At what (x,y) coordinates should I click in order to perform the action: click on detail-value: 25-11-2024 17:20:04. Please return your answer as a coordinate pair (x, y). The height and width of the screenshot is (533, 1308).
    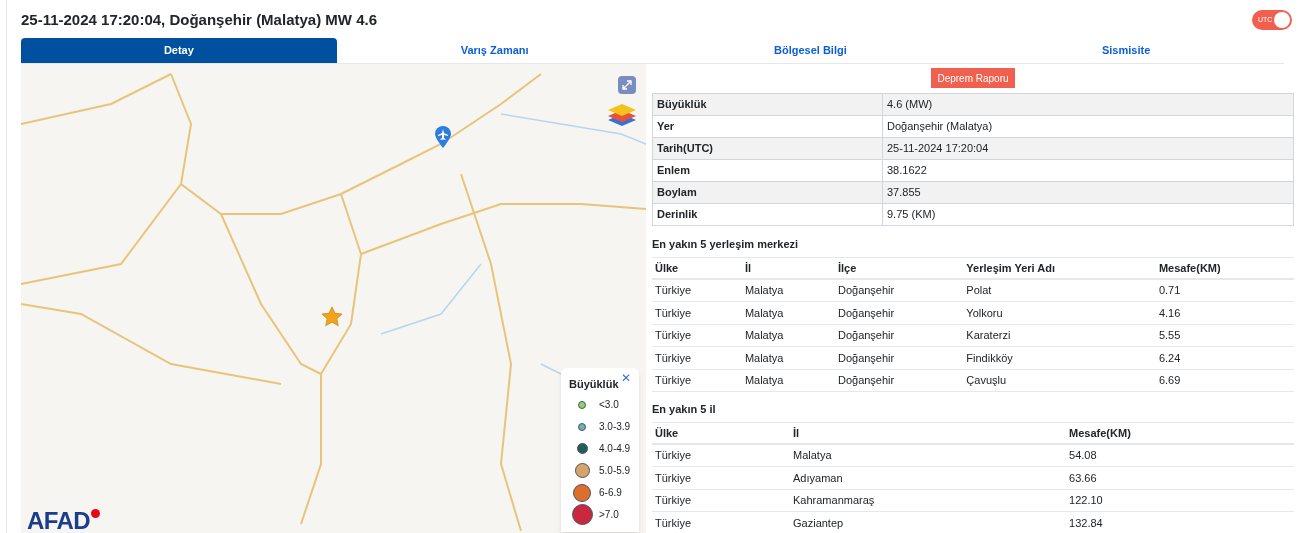
    Looking at the image, I should click on (1088, 148).